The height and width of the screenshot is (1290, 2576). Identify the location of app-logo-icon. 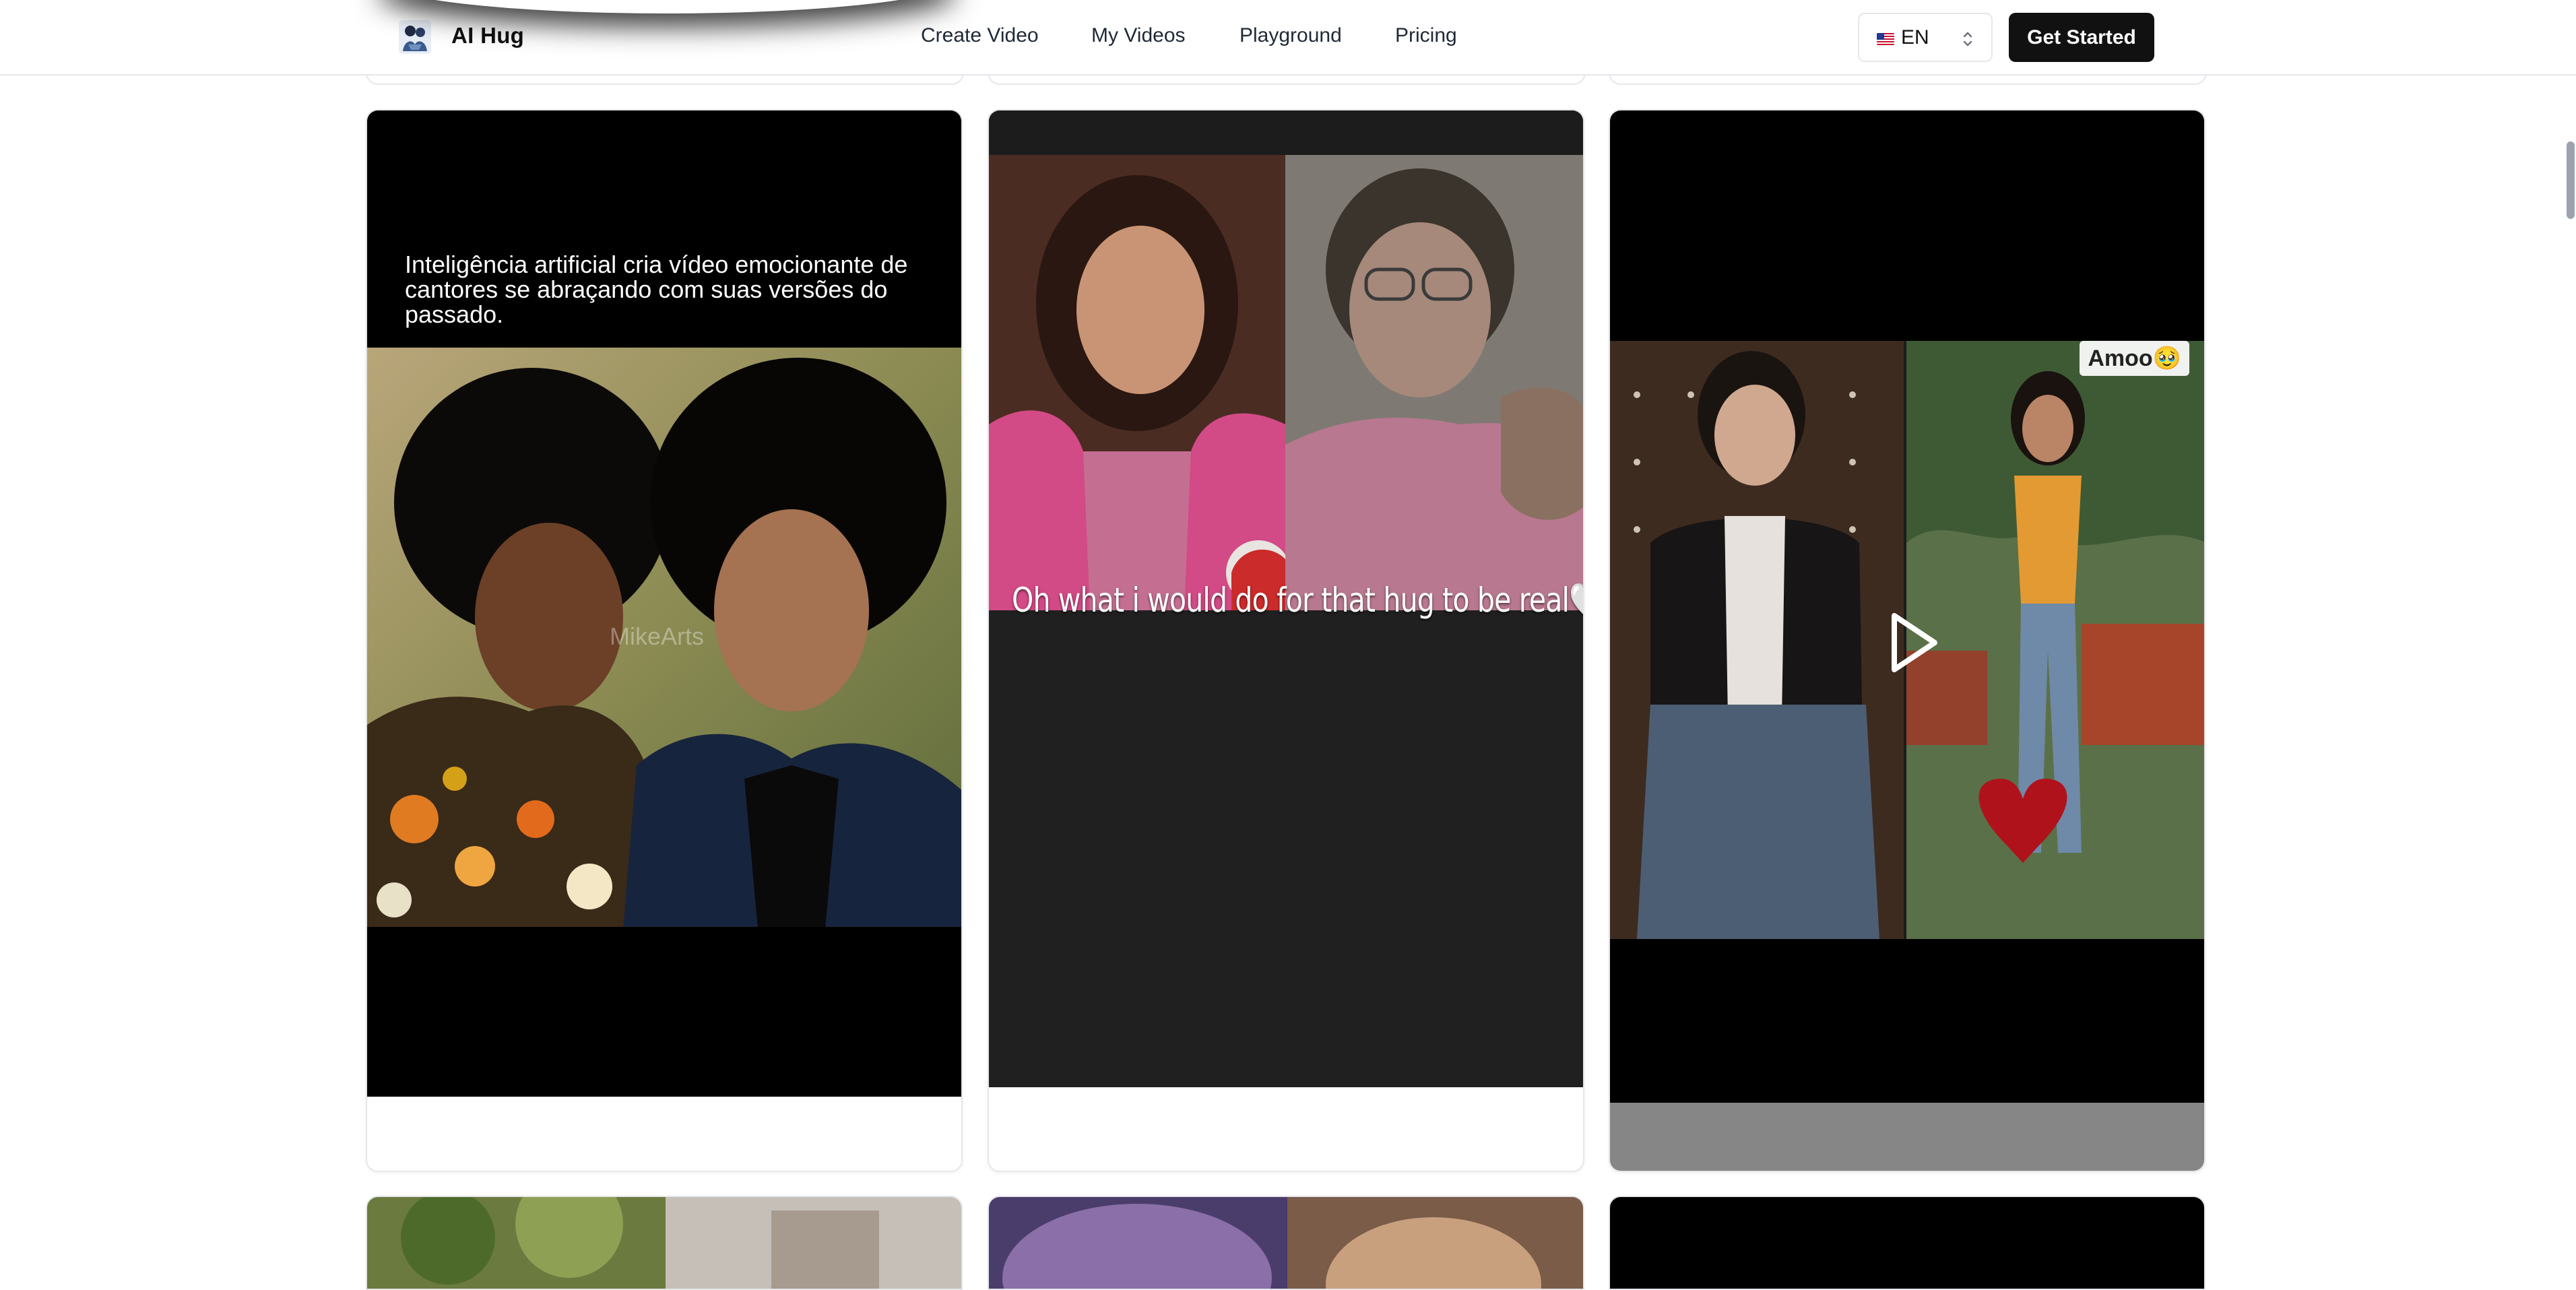
(415, 37).